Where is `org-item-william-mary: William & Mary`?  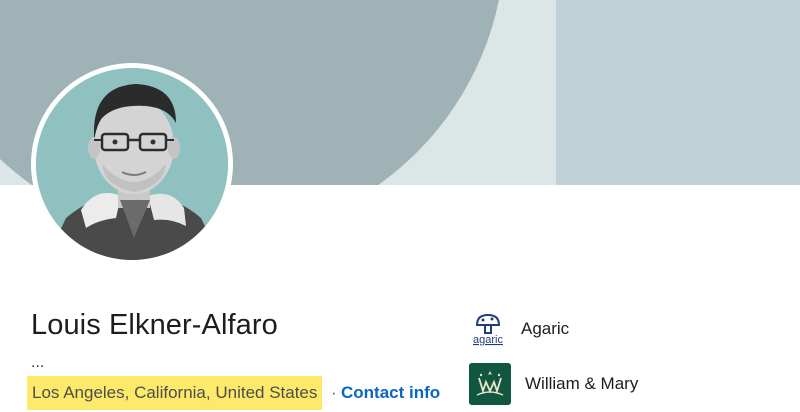
org-item-william-mary: William & Mary is located at coordinates (553, 384).